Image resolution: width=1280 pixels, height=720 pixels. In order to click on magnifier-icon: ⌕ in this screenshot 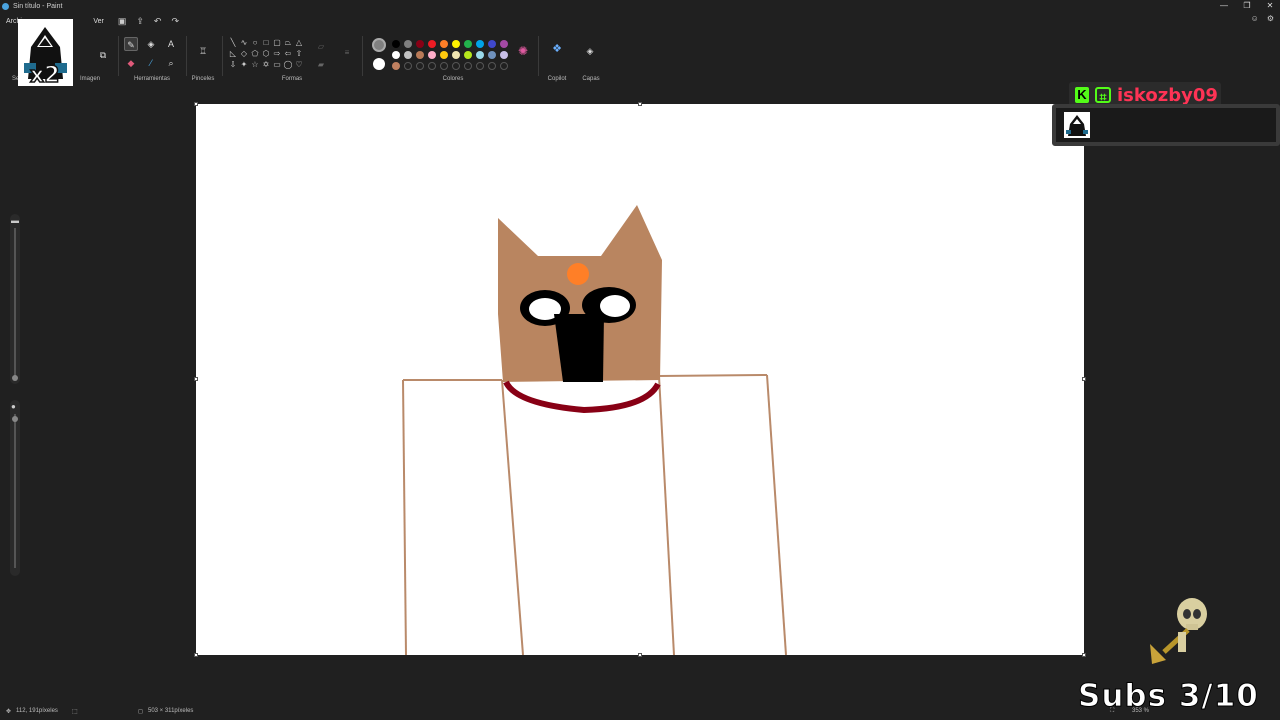, I will do `click(171, 63)`.